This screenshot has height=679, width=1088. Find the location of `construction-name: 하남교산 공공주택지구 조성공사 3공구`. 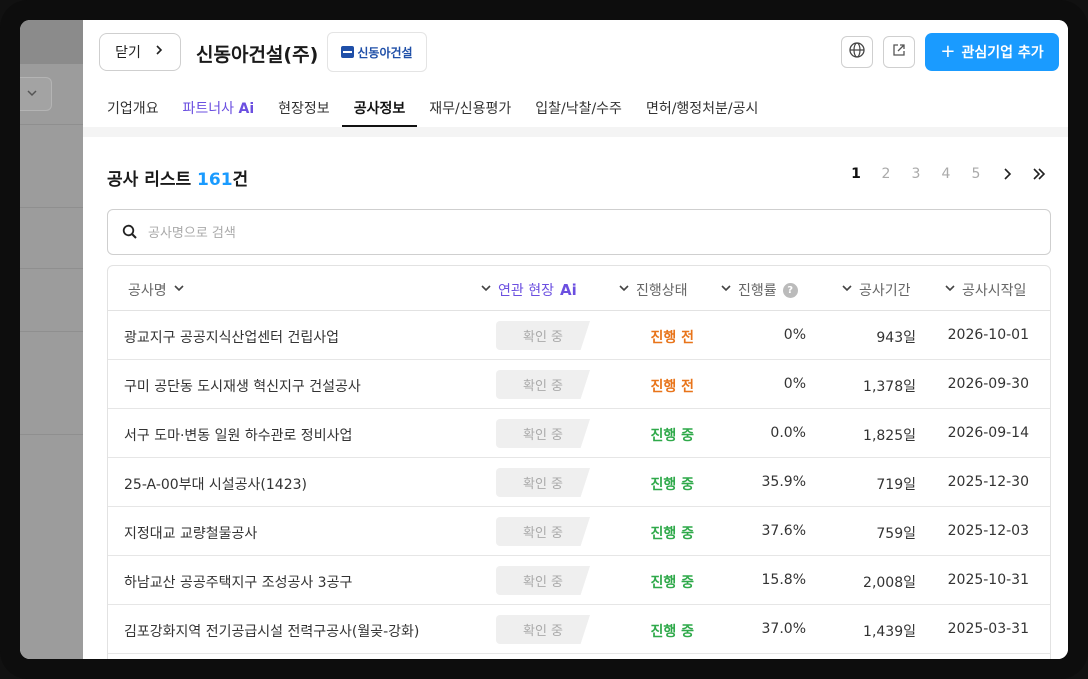

construction-name: 하남교산 공공주택지구 조성공사 3공구 is located at coordinates (238, 583).